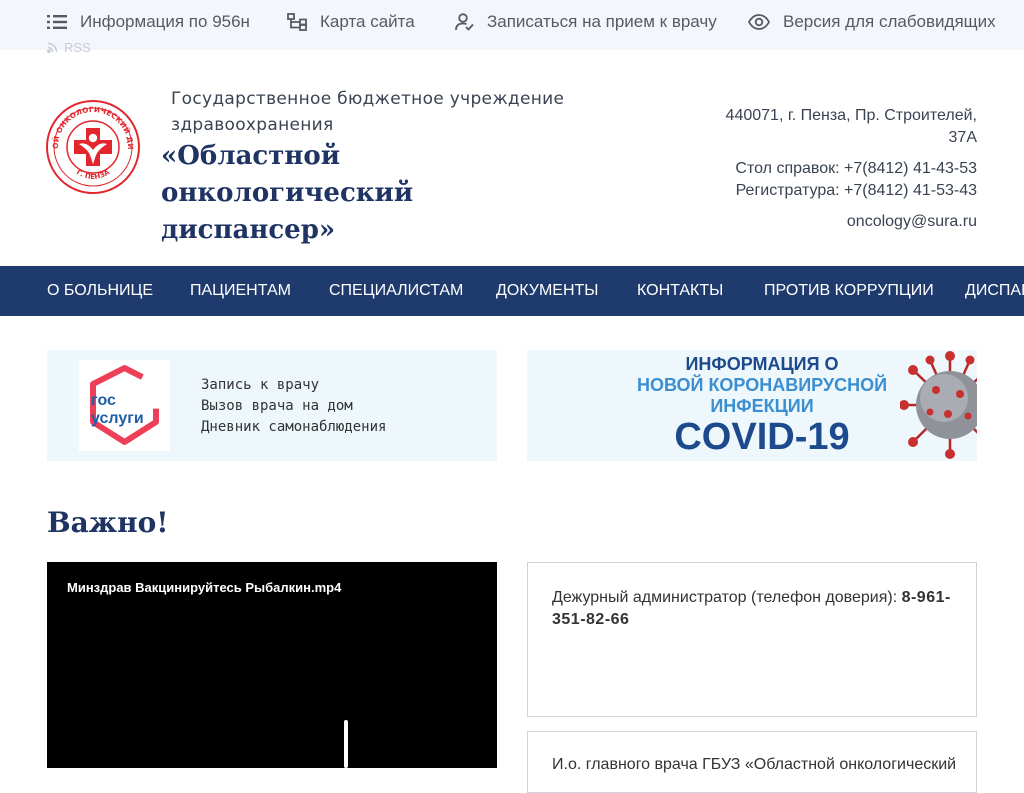 This screenshot has height=793, width=1024. I want to click on appointment-label: Записаться на прием к врачу, so click(602, 21).